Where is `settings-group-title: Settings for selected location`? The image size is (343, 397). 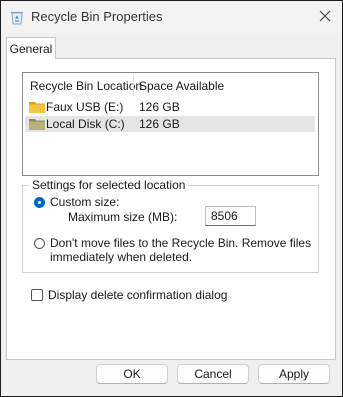
settings-group-title: Settings for selected location is located at coordinates (109, 185).